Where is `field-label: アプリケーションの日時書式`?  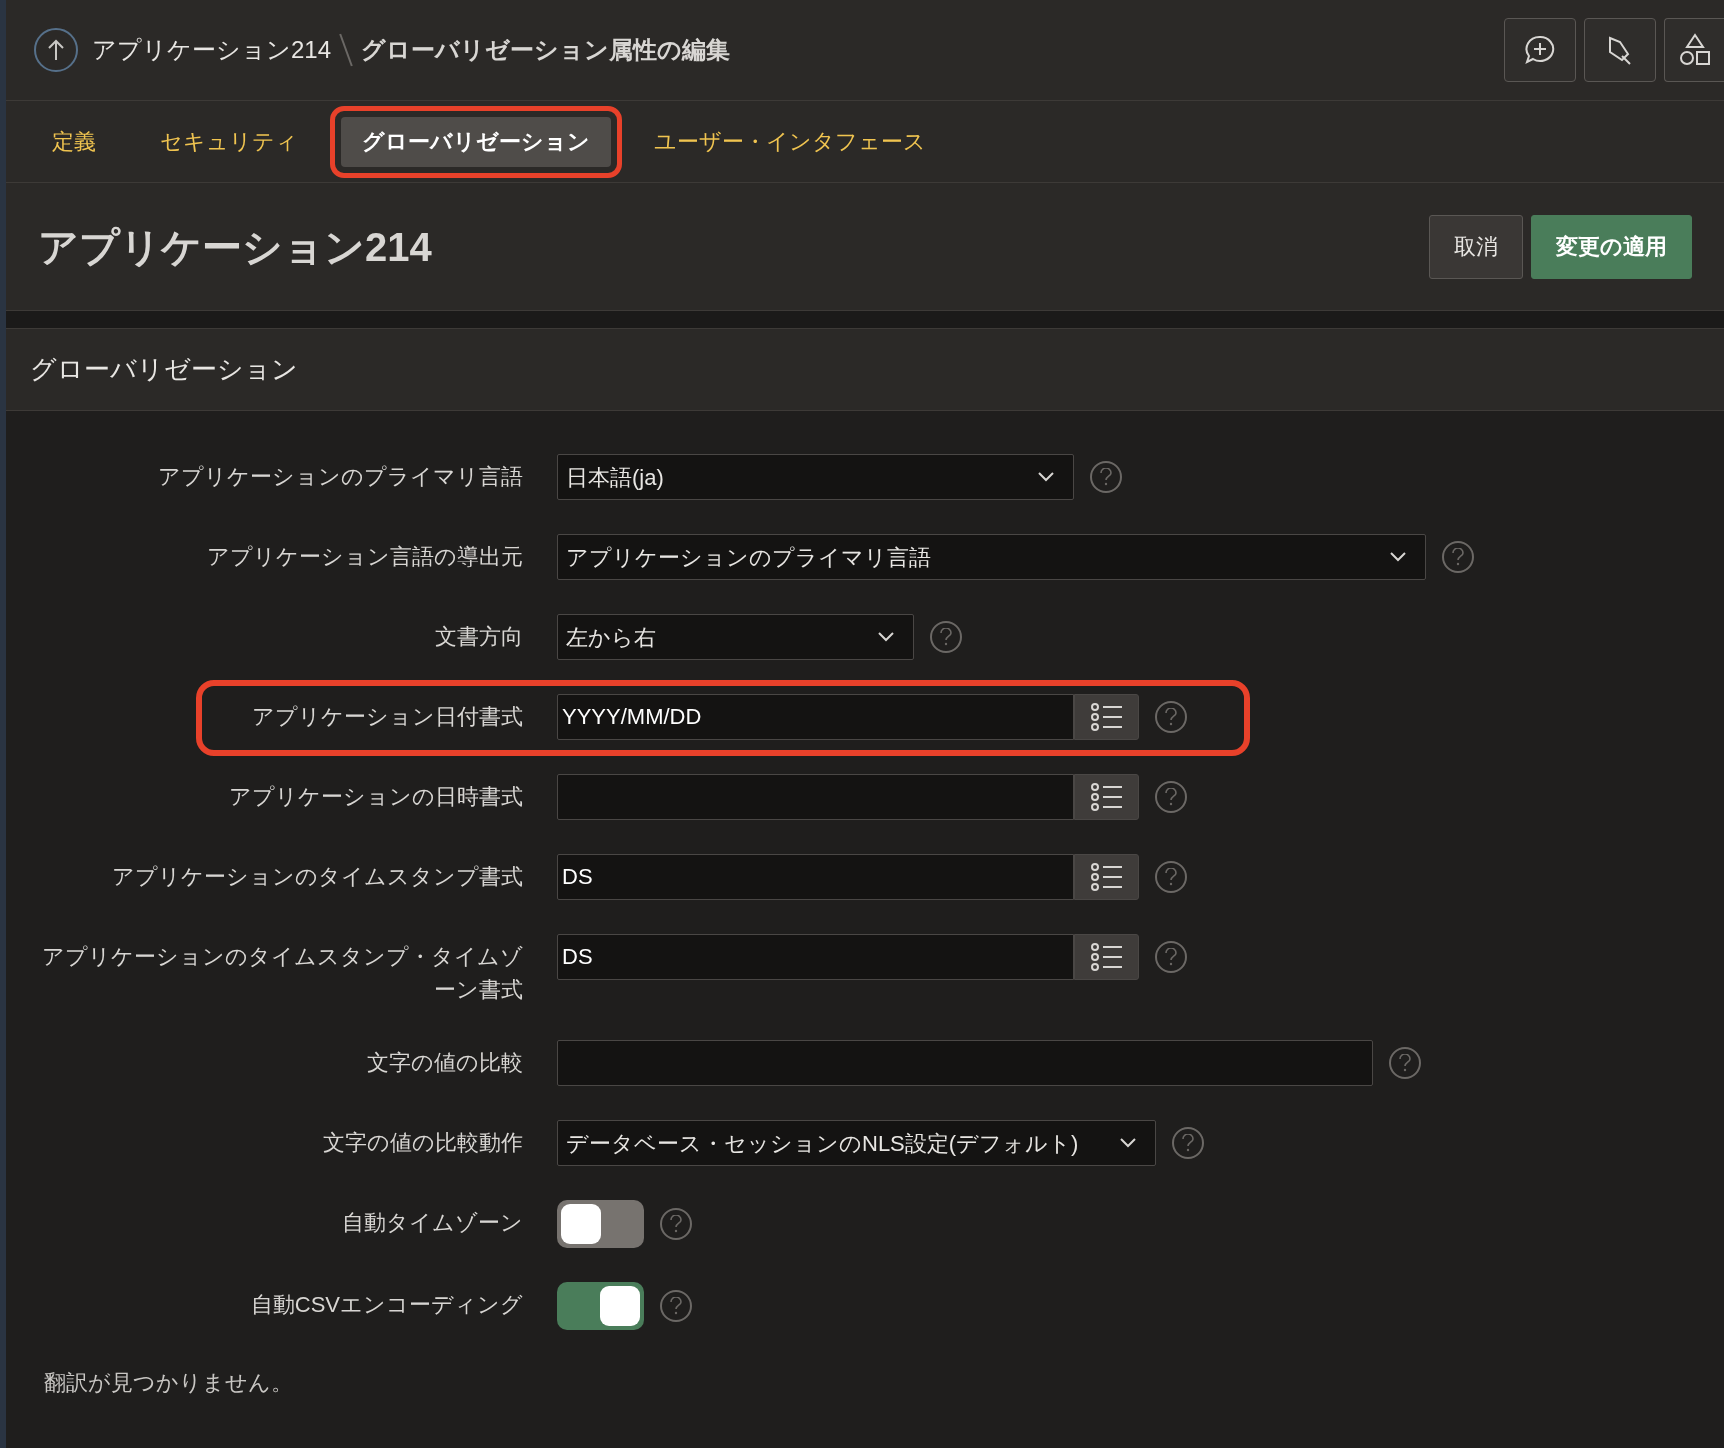 field-label: アプリケーションの日時書式 is located at coordinates (375, 797).